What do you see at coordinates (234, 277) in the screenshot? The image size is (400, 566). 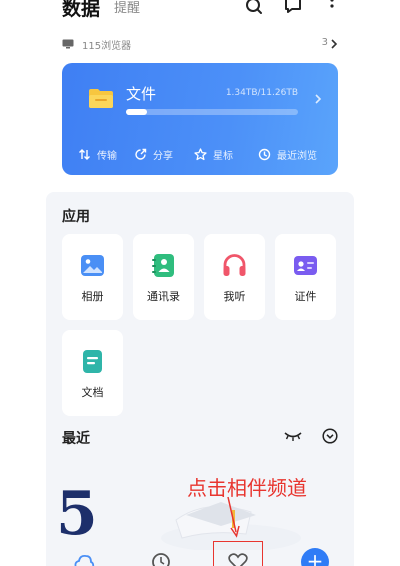 I see `app-listen: 我听` at bounding box center [234, 277].